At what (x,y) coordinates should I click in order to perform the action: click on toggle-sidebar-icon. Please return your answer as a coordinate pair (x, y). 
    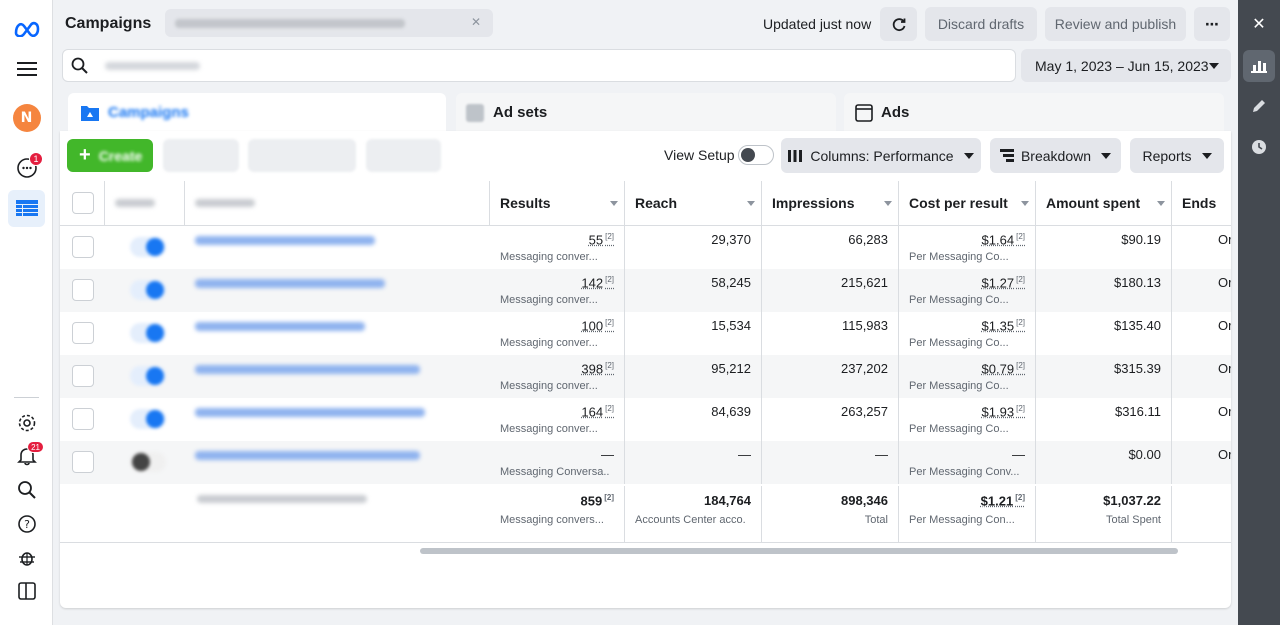
    Looking at the image, I should click on (26, 590).